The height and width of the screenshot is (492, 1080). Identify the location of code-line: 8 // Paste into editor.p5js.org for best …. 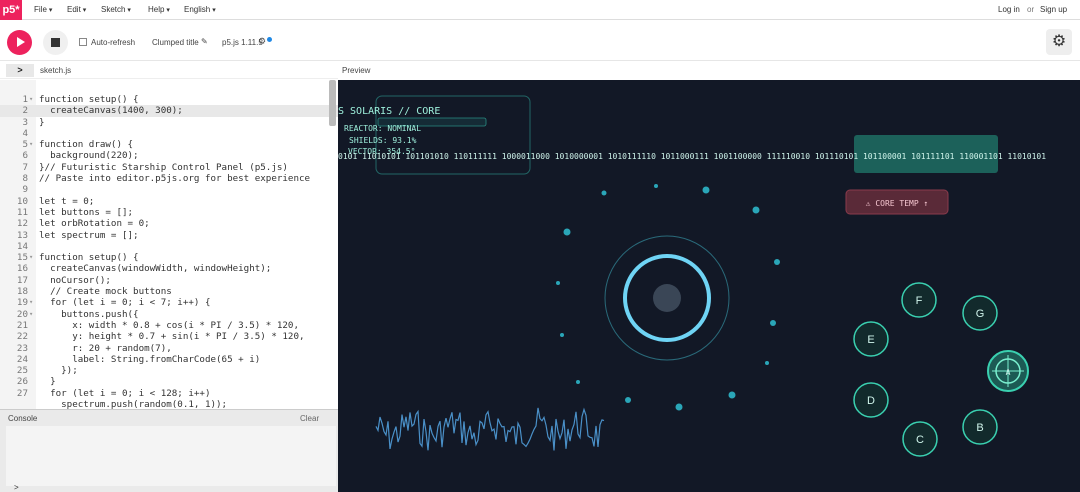
(169, 178).